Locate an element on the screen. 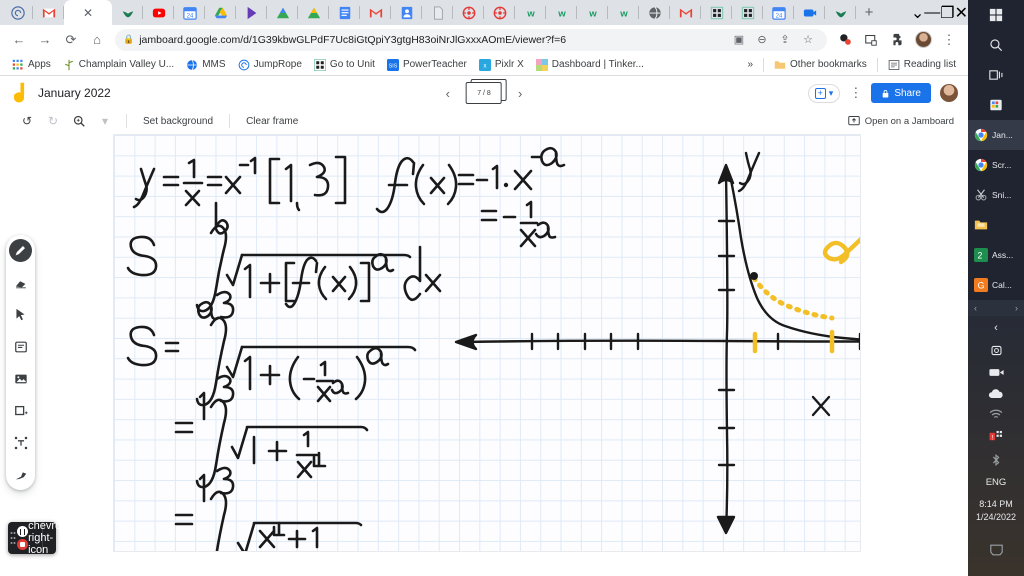 The image size is (1024, 576). prev-frame-button: ‹ is located at coordinates (448, 93).